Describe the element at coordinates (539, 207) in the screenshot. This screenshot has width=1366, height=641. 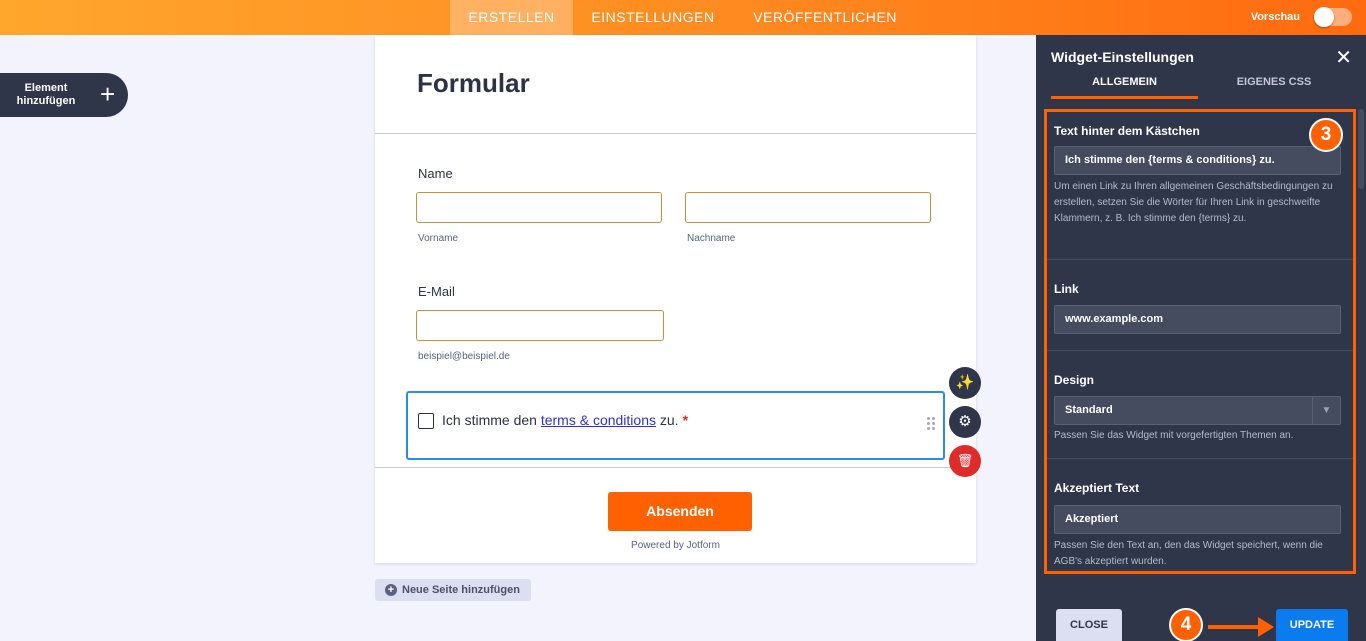
I see `first-name-input` at that location.